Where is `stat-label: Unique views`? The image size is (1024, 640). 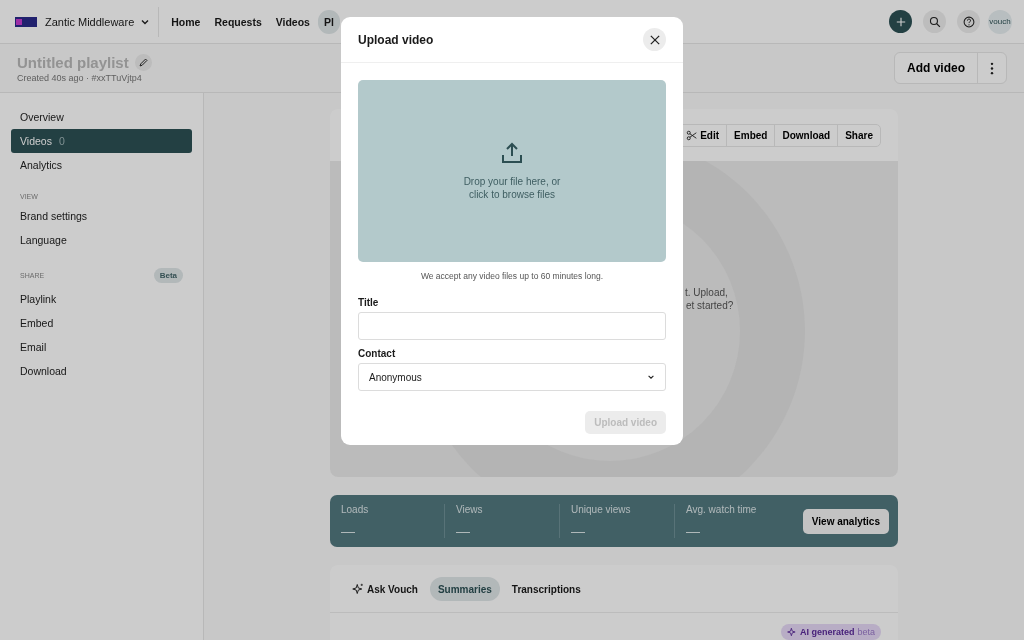
stat-label: Unique views is located at coordinates (601, 510).